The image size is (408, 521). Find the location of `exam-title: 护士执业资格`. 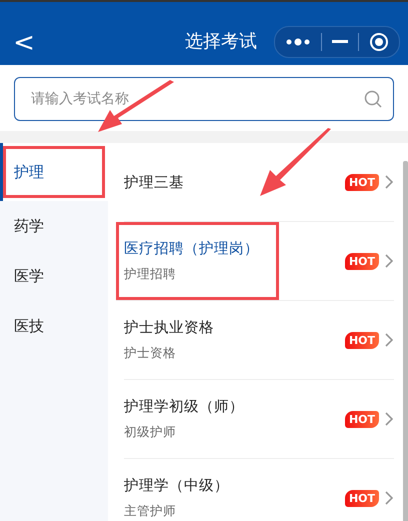

exam-title: 护士执业资格 is located at coordinates (169, 327).